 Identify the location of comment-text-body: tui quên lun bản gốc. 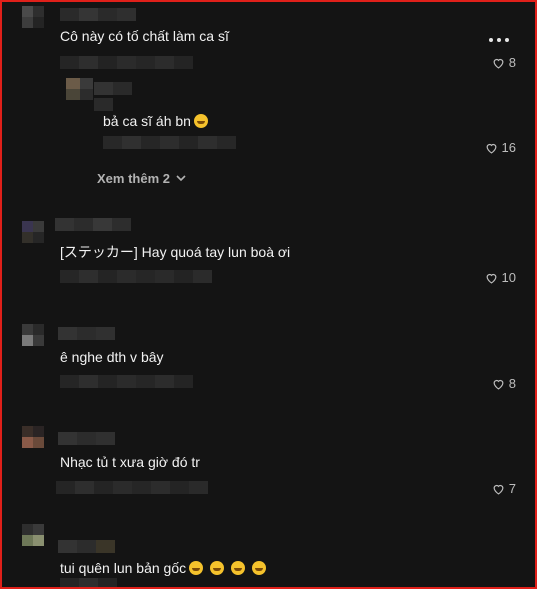
(123, 568).